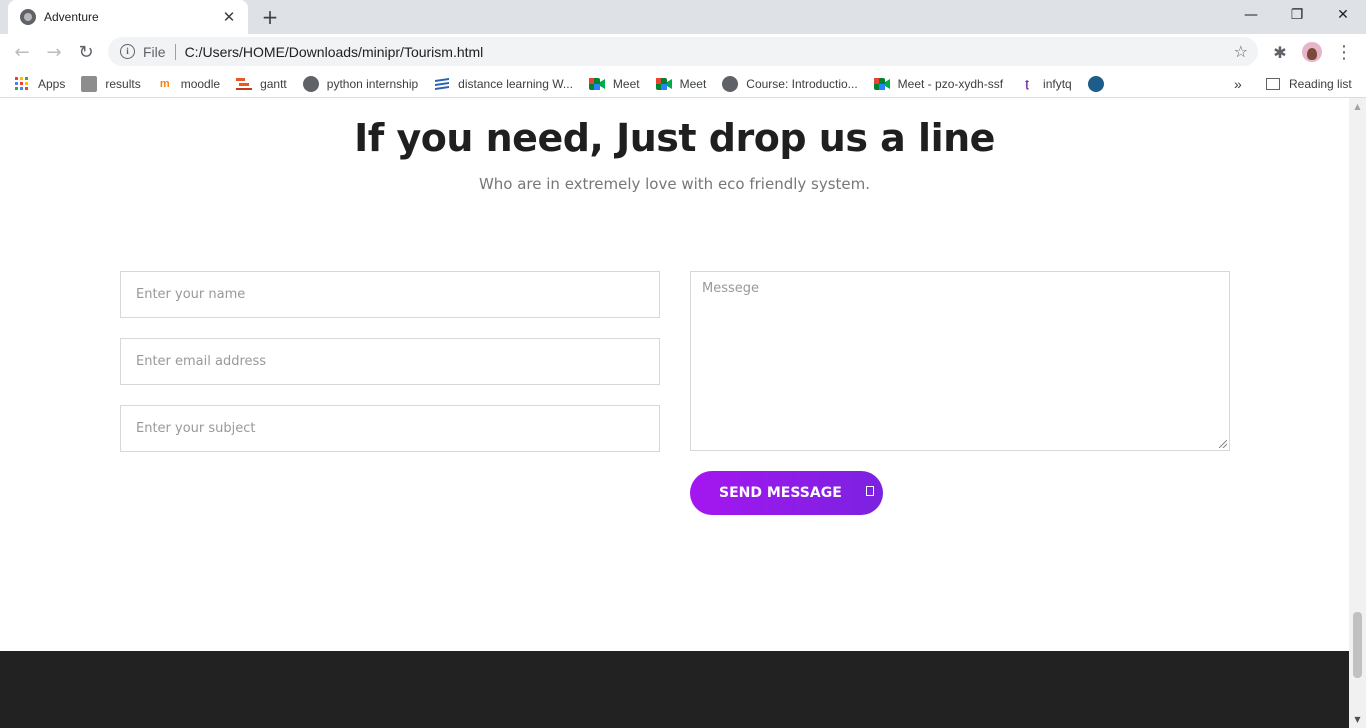 The width and height of the screenshot is (1366, 728). What do you see at coordinates (1312, 52) in the screenshot?
I see `profile-avatar` at bounding box center [1312, 52].